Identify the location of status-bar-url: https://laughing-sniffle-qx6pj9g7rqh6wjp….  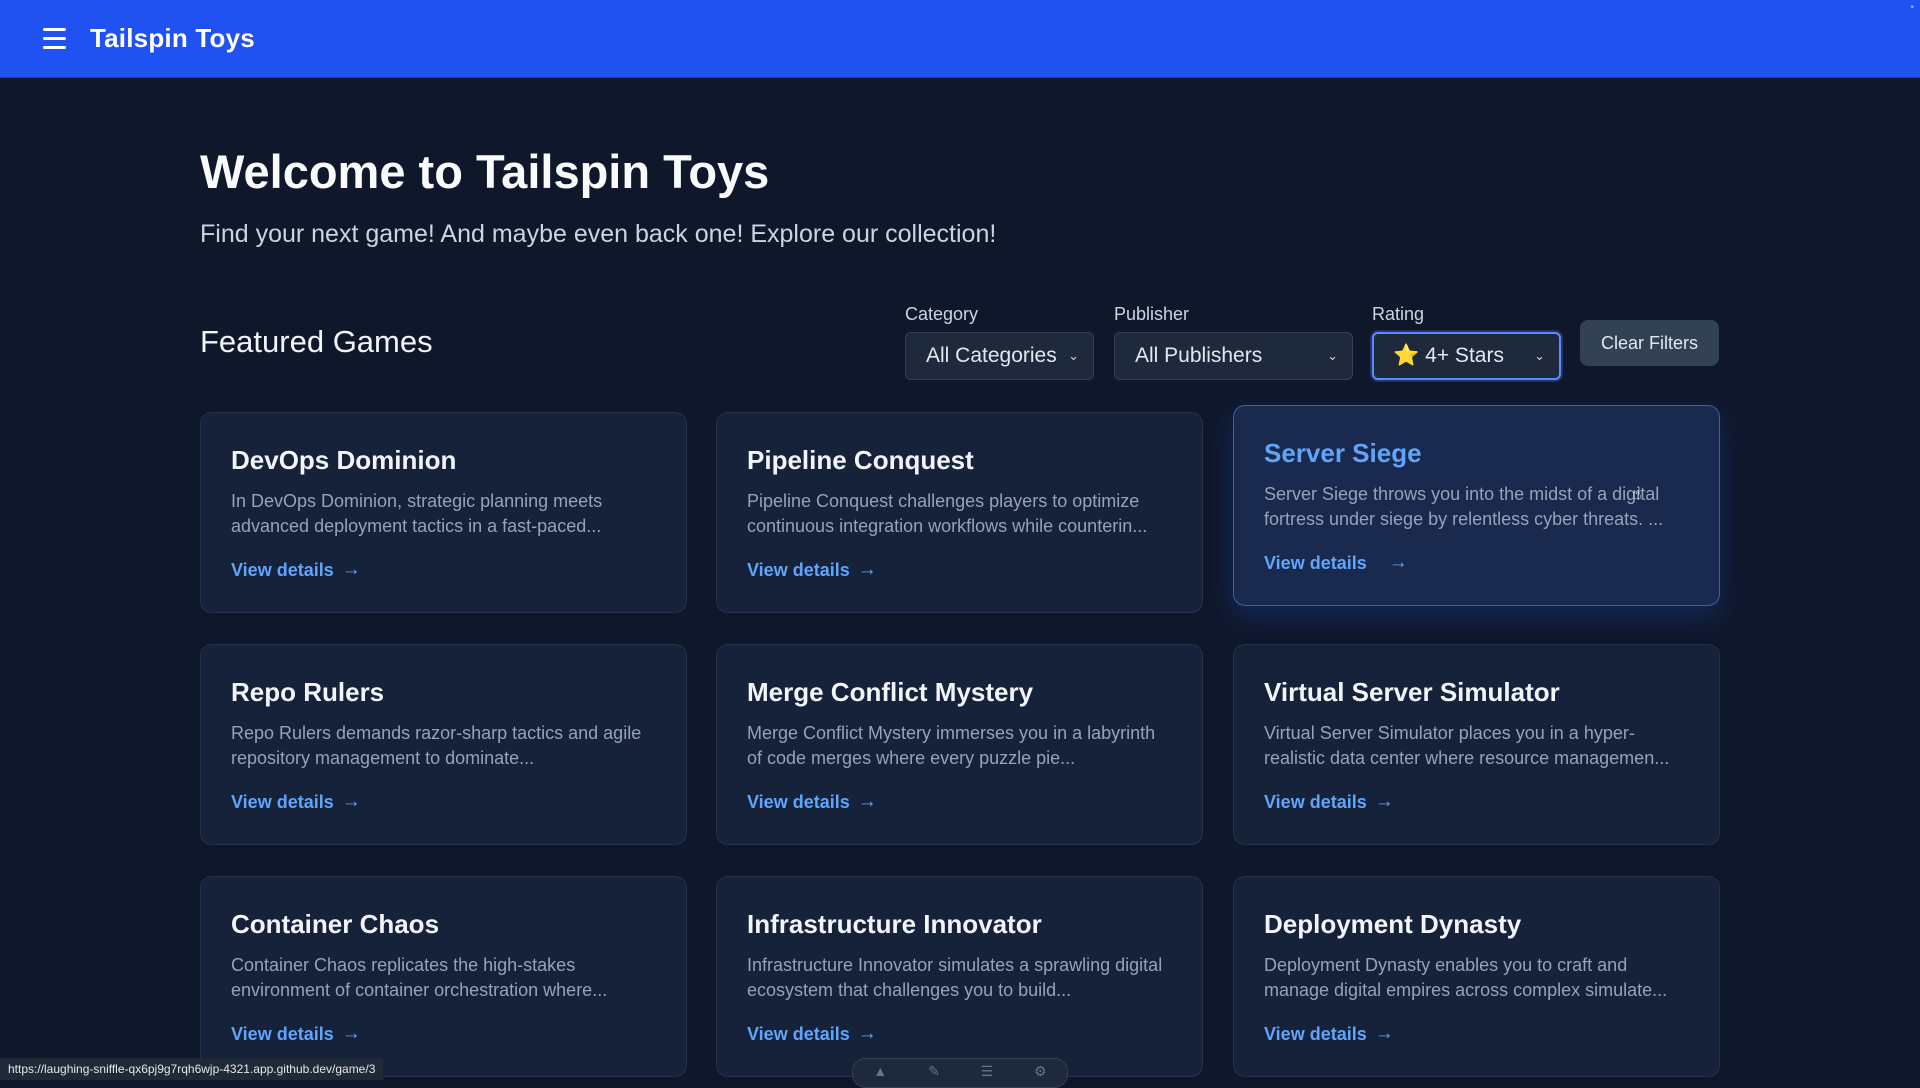
(192, 1069).